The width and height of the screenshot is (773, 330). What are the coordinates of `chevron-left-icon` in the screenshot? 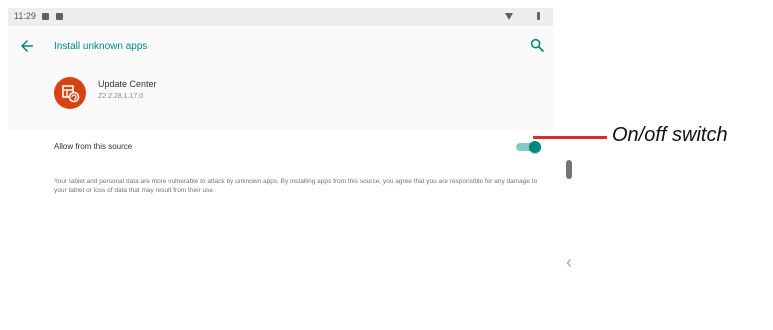 It's located at (569, 263).